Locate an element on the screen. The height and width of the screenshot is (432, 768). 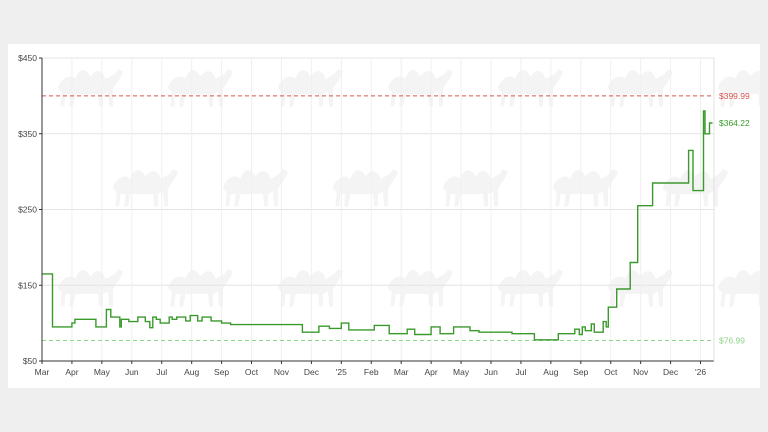
reference-line-label: $399.99 is located at coordinates (734, 96).